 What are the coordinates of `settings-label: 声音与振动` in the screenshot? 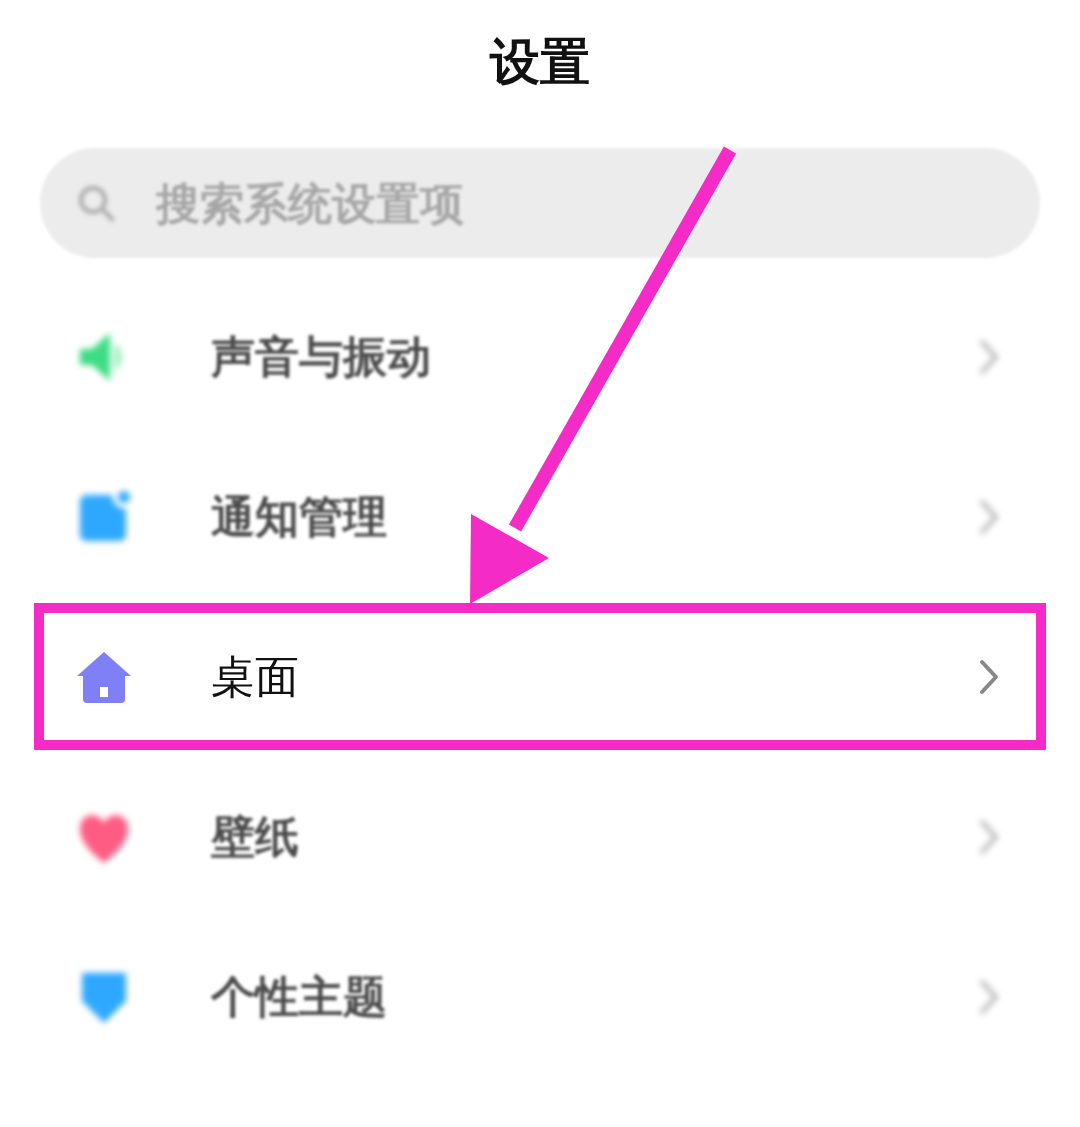 It's located at (321, 356).